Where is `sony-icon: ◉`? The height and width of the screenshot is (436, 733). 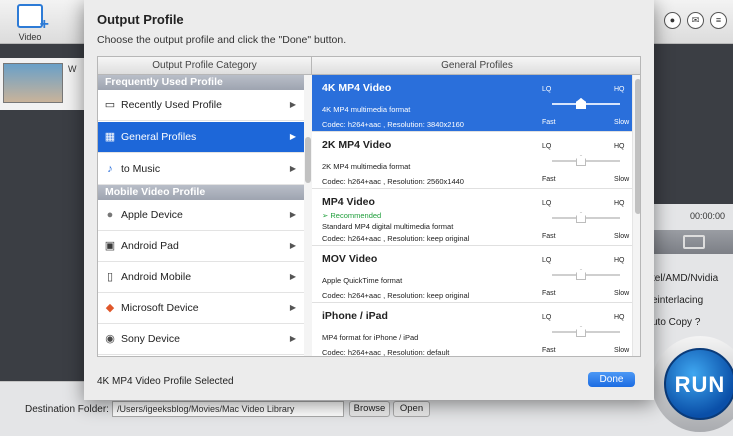
sony-icon: ◉ is located at coordinates (110, 339).